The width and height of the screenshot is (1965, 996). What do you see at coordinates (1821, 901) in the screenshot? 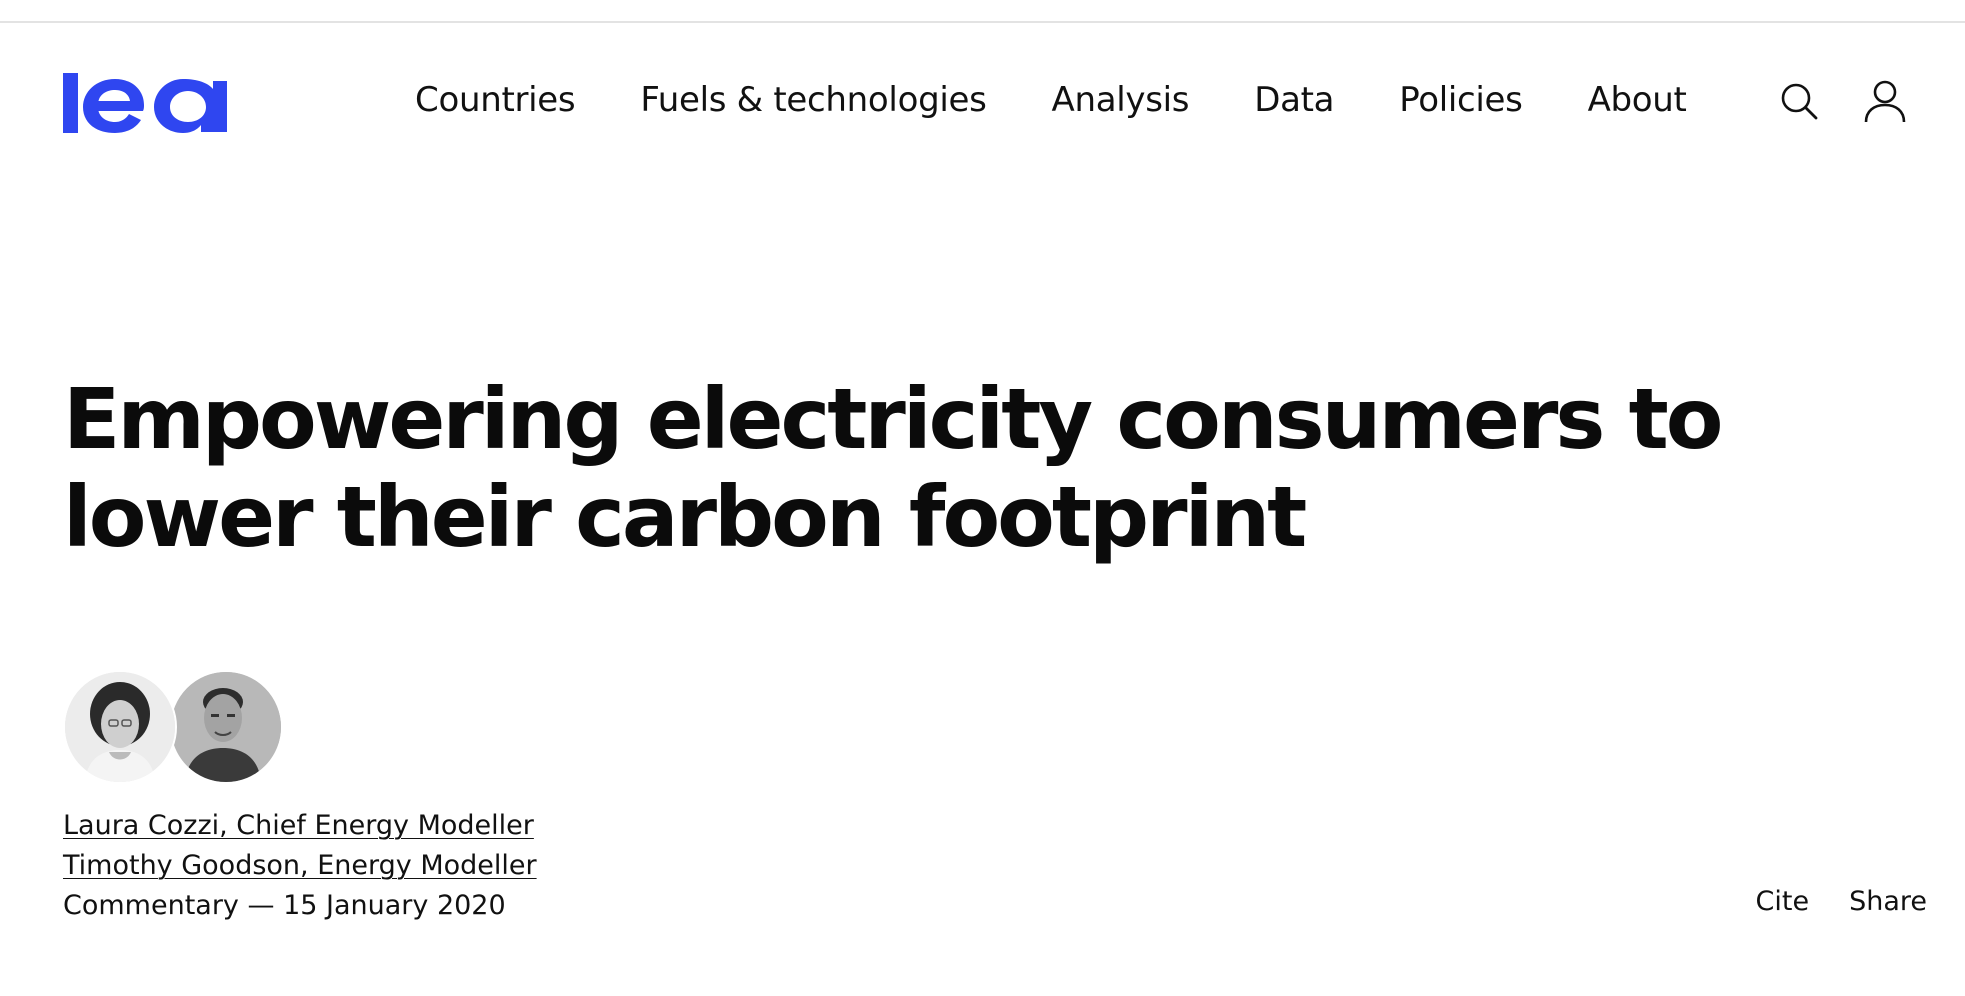
I see `article-actions: Cite Share` at bounding box center [1821, 901].